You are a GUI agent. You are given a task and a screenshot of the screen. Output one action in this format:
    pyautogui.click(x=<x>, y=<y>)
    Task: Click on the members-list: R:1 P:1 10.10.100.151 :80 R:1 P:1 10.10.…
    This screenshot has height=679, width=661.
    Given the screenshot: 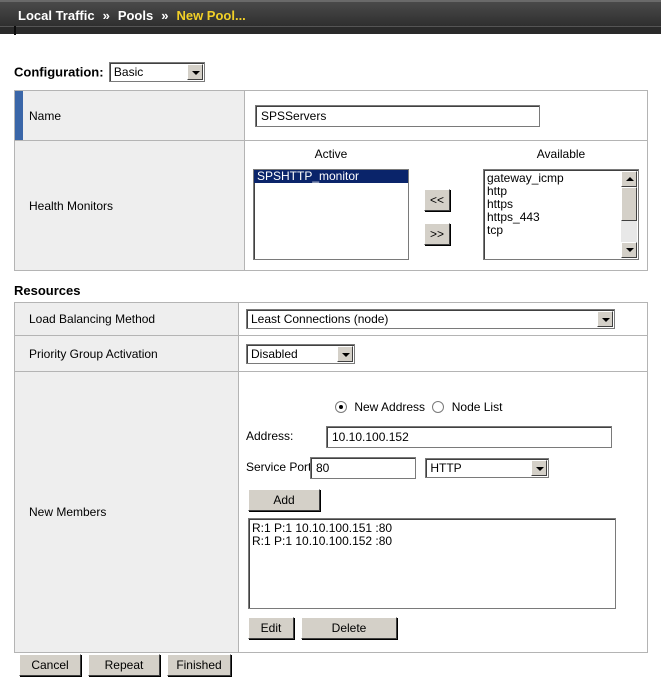 What is the action you would take?
    pyautogui.click(x=432, y=563)
    